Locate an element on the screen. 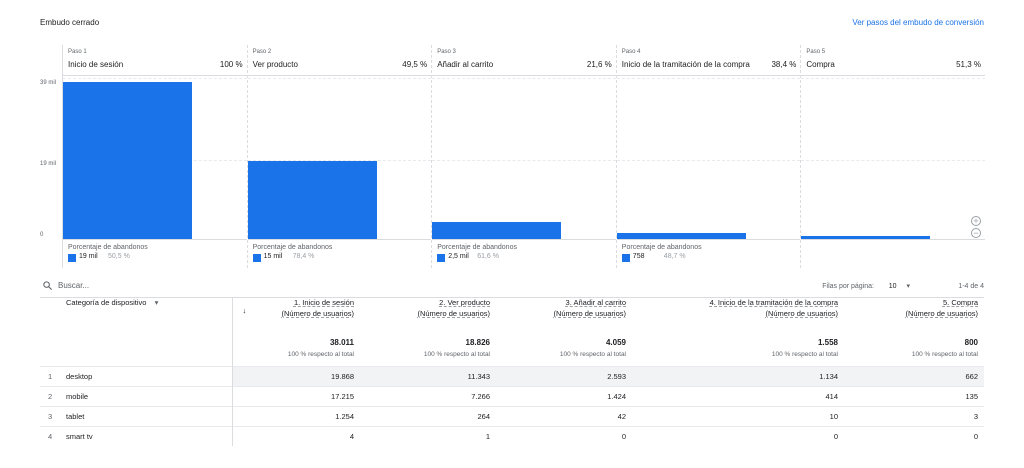  metric-cell: 2.593 is located at coordinates (564, 376).